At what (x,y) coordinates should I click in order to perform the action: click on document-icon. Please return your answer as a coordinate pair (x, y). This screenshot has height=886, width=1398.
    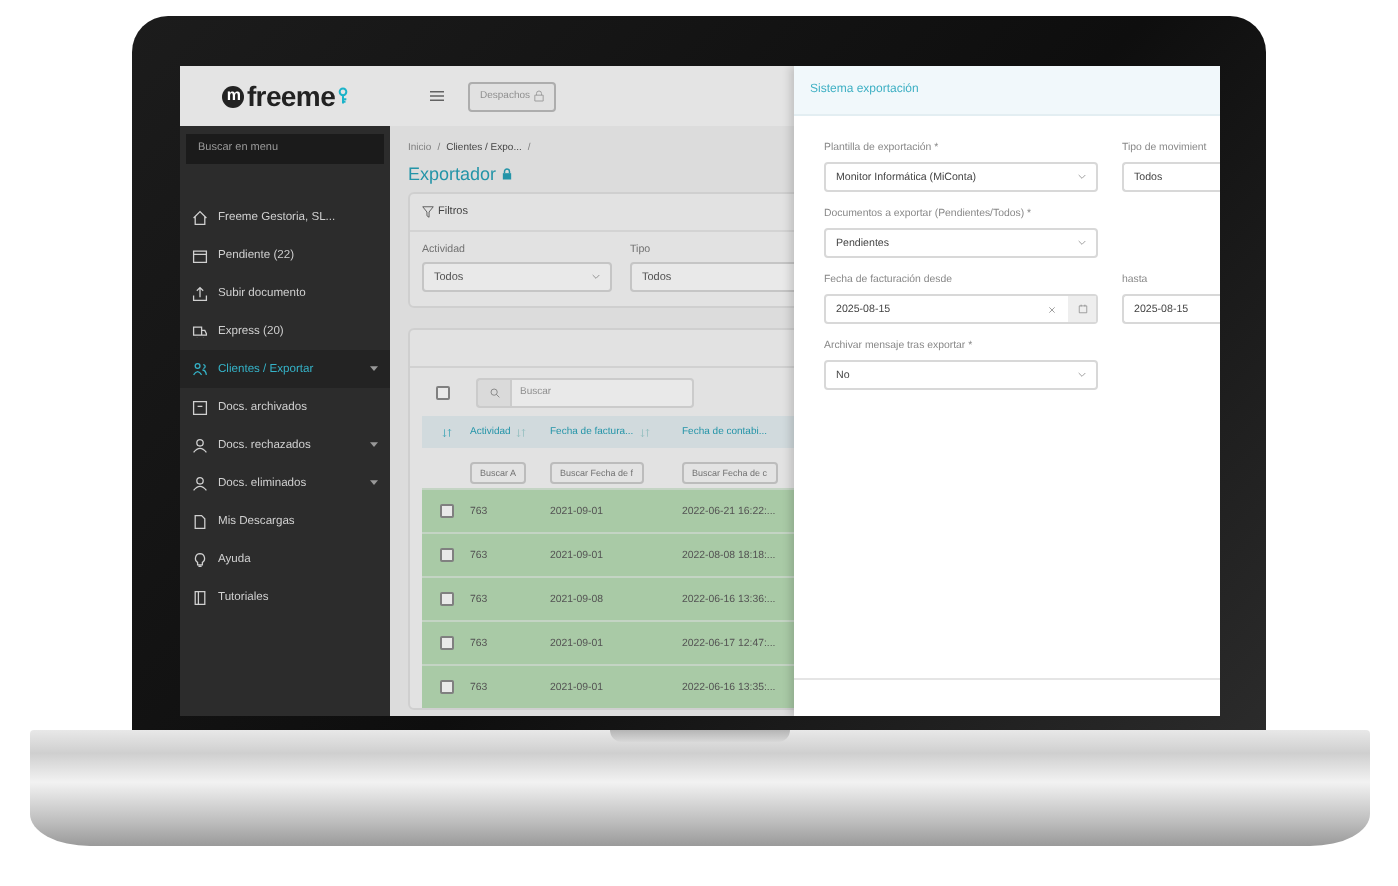
    Looking at the image, I should click on (200, 521).